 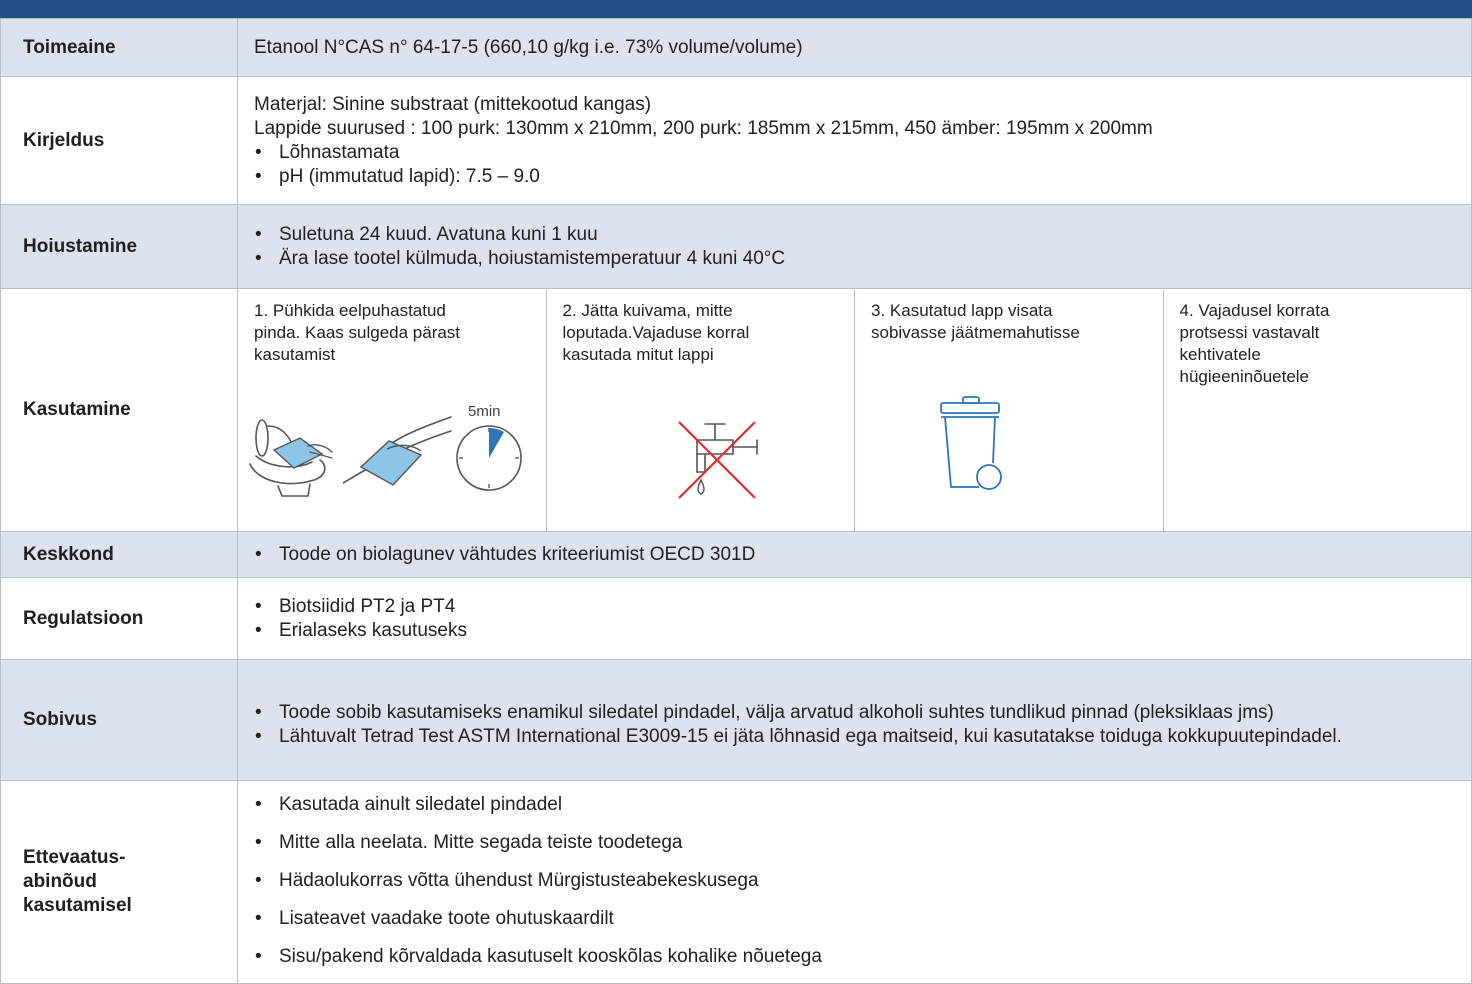 What do you see at coordinates (484, 411) in the screenshot?
I see `timer-label: 5min` at bounding box center [484, 411].